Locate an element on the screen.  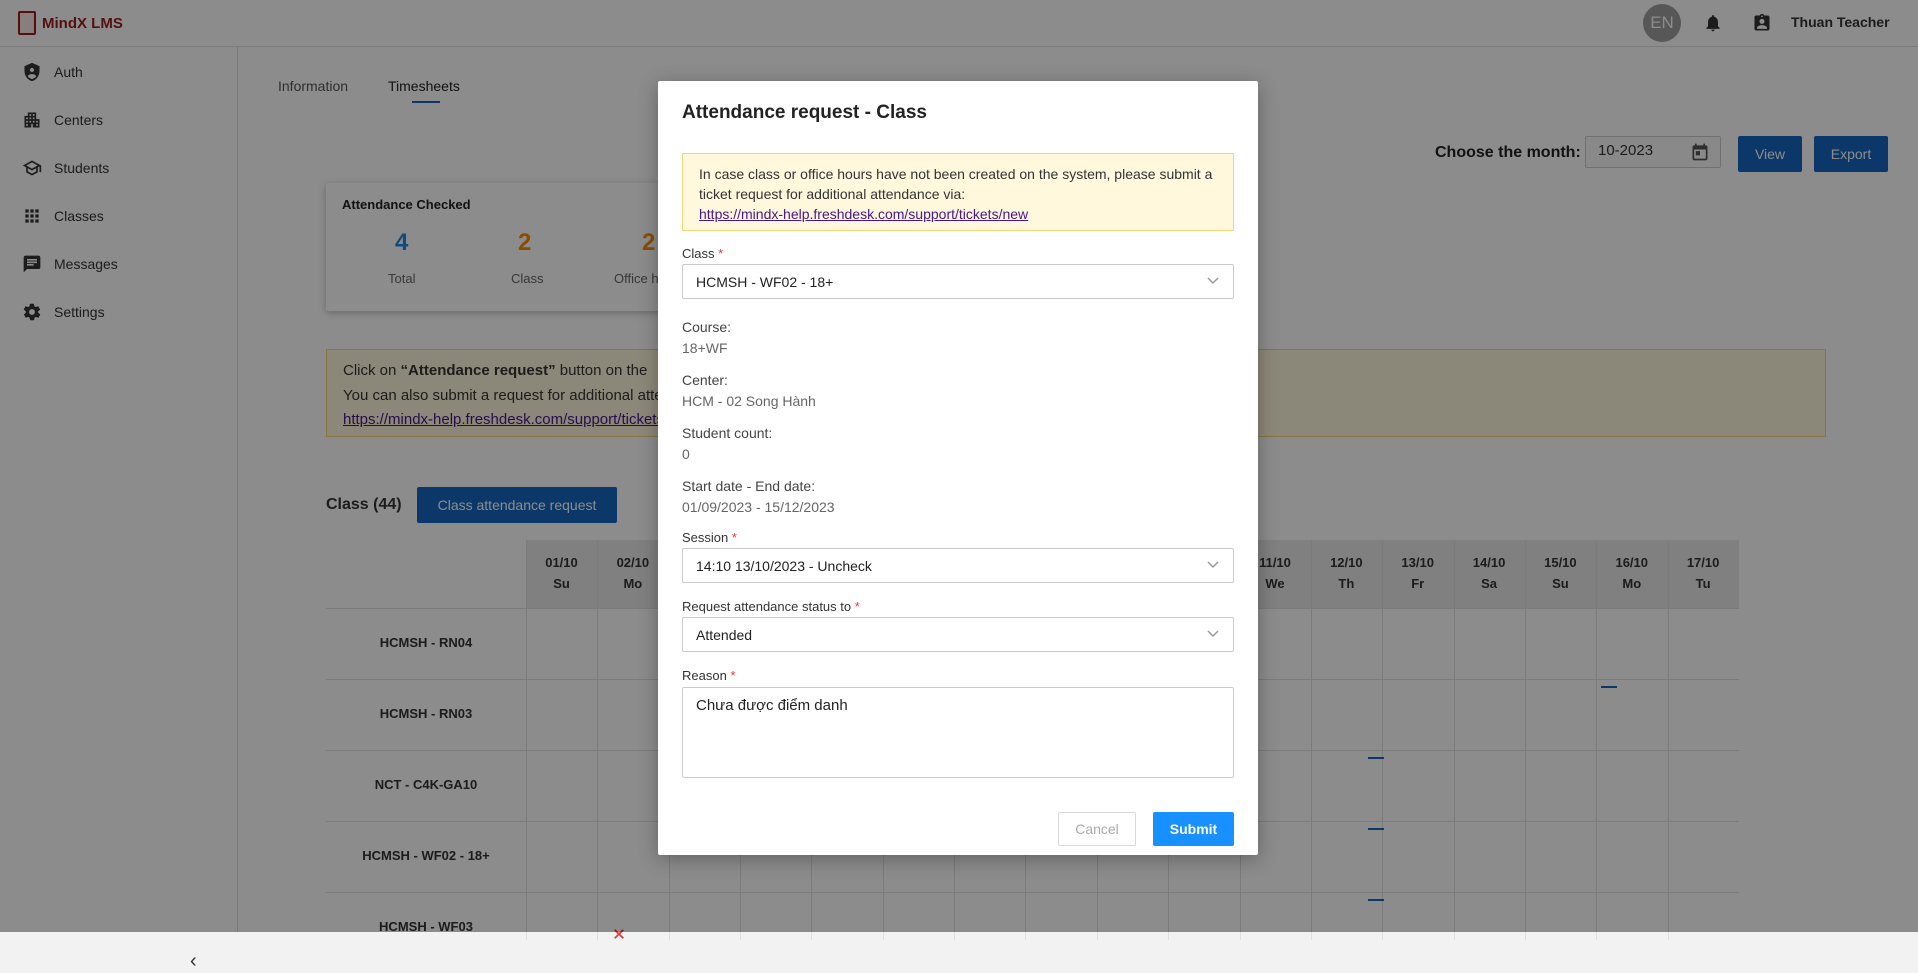
dates-label: Start date - End date: is located at coordinates (749, 486).